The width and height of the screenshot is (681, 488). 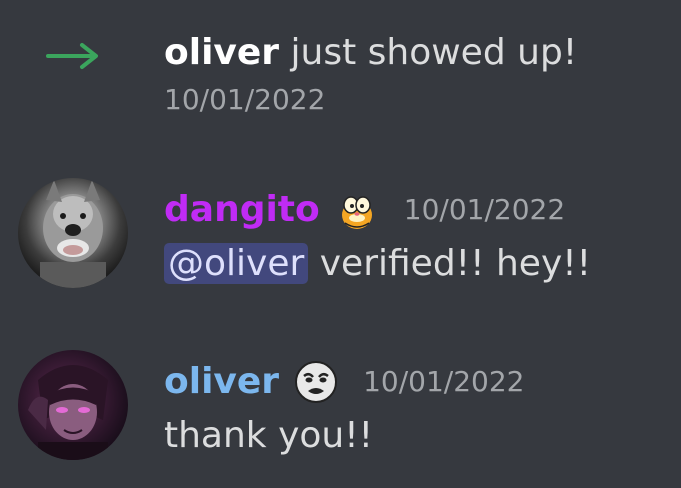 What do you see at coordinates (221, 52) in the screenshot?
I see `join-username: oliver` at bounding box center [221, 52].